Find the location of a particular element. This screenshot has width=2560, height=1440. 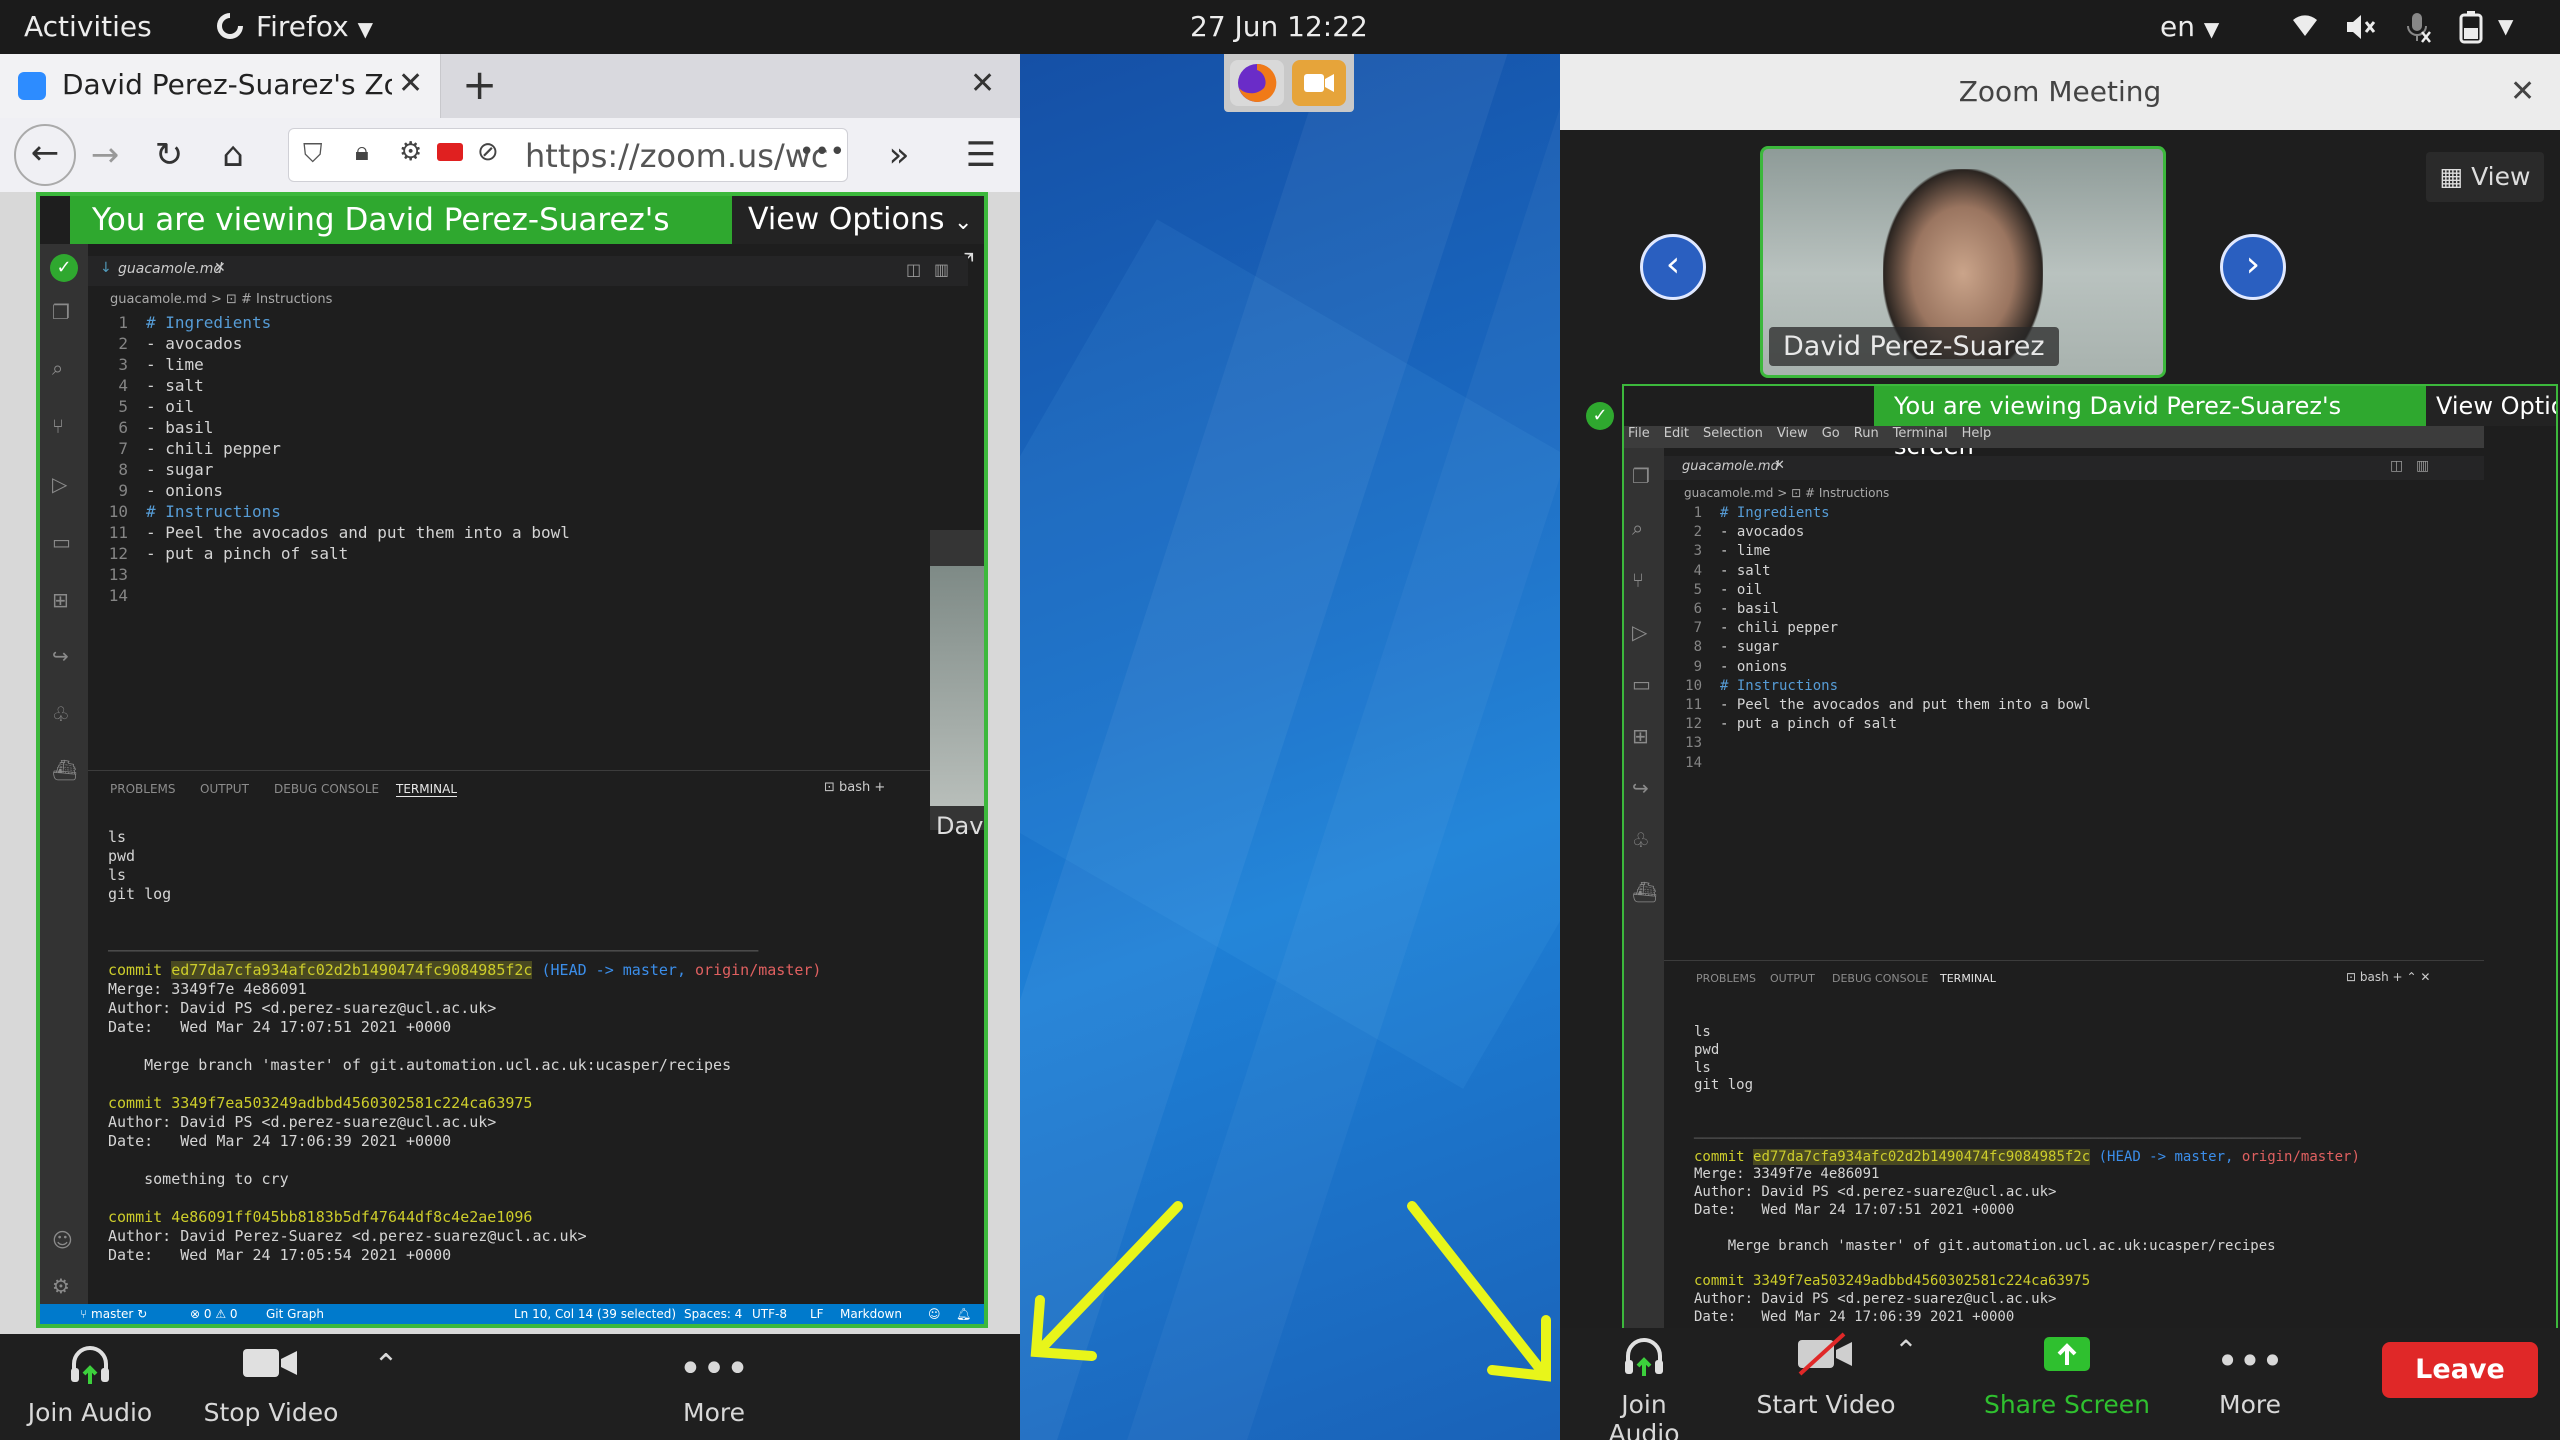

status-encoding: UTF-8 is located at coordinates (769, 1314).